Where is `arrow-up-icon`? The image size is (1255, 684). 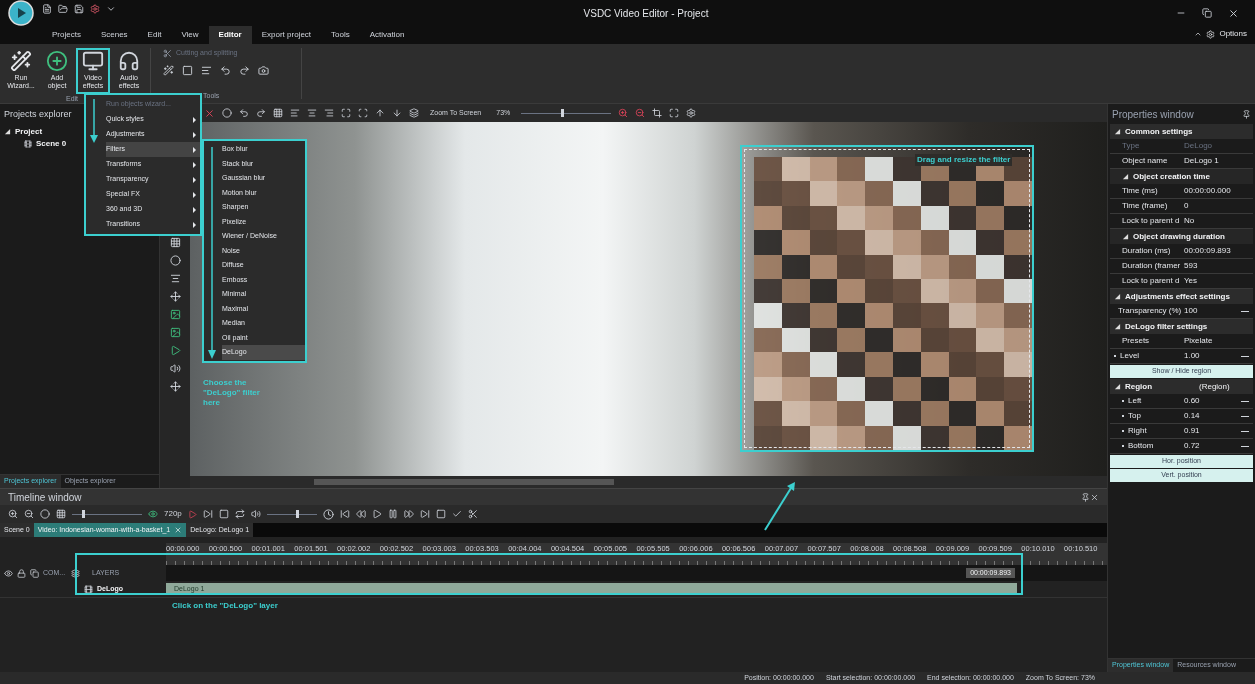
arrow-up-icon is located at coordinates (380, 113).